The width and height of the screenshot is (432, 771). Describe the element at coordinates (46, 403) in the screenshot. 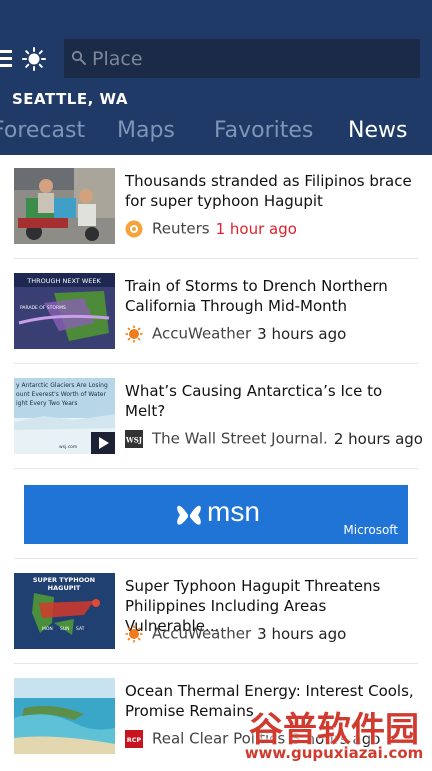

I see `thumb-caption: ight Every Two Years` at that location.